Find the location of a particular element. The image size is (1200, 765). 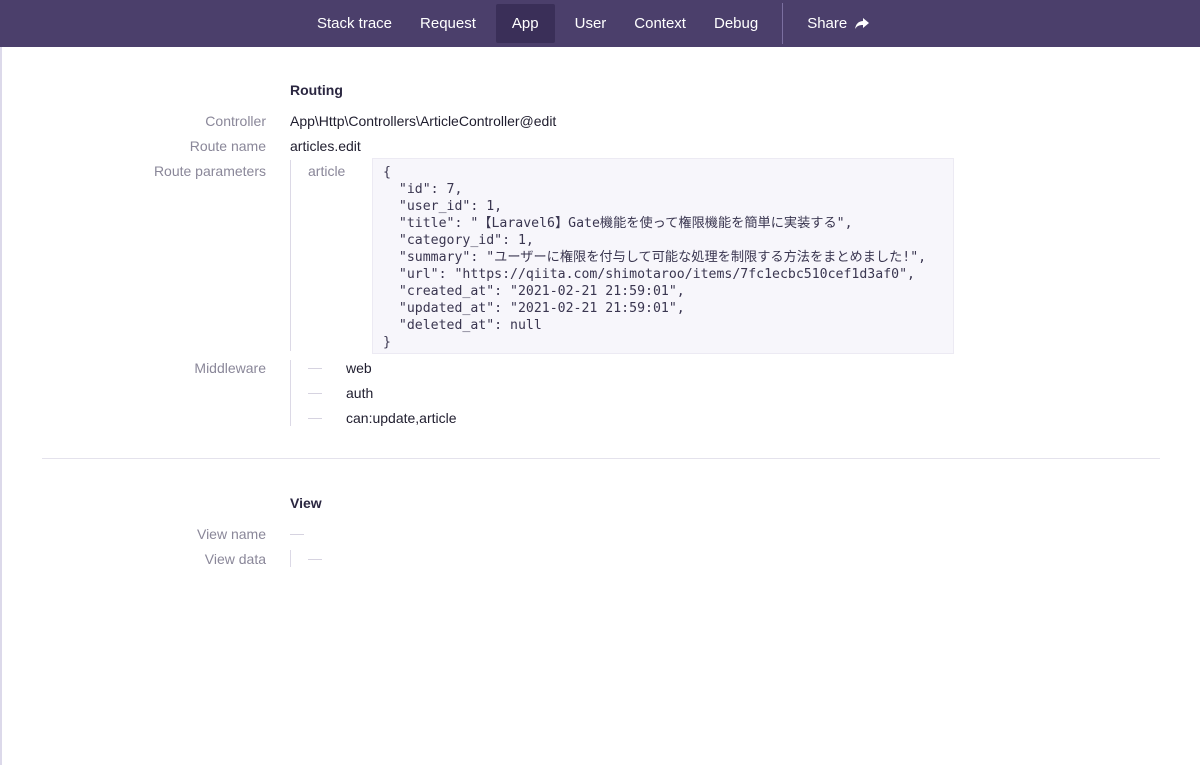

route-parameters-label: Route parameters is located at coordinates (209, 171).